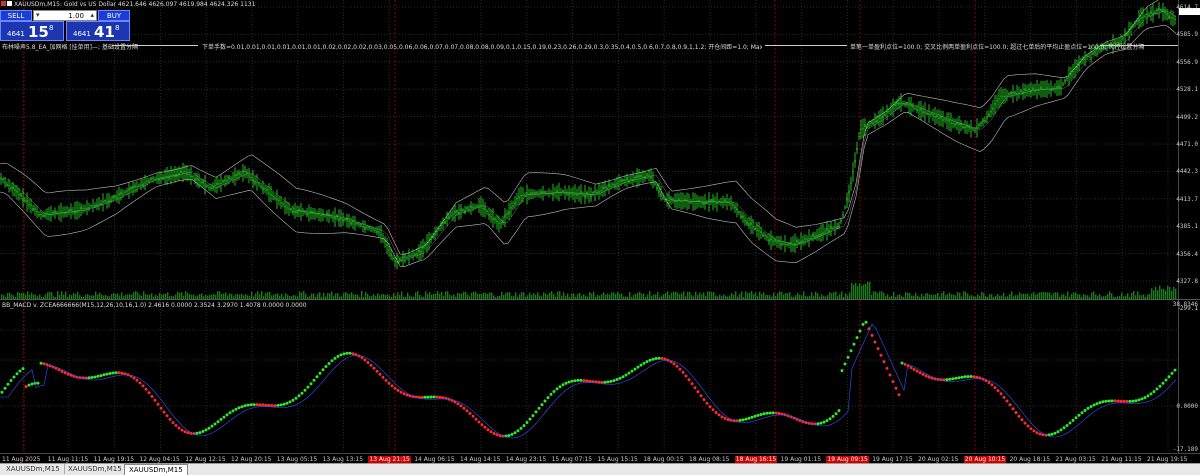  I want to click on ea-separator-left, so click(155, 45).